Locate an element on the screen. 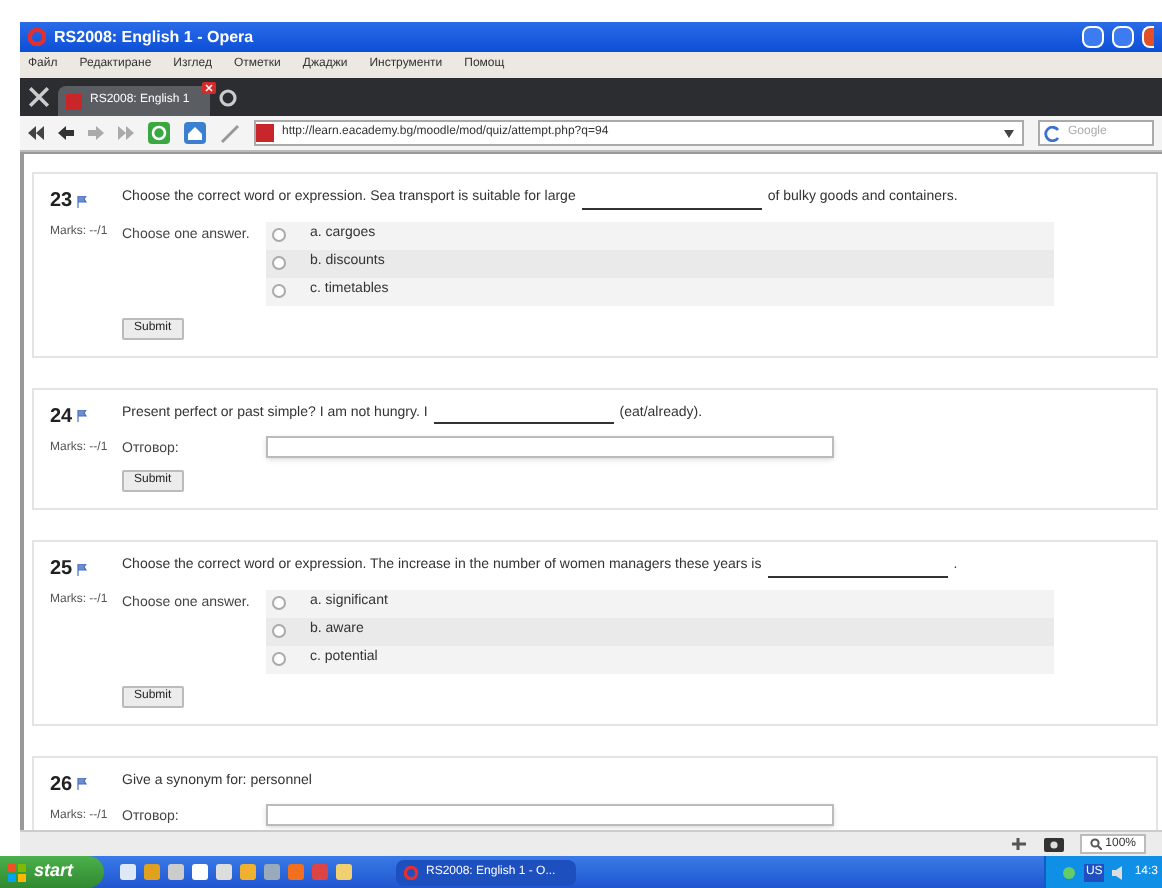 The height and width of the screenshot is (888, 1162). forward-icon is located at coordinates (96, 133).